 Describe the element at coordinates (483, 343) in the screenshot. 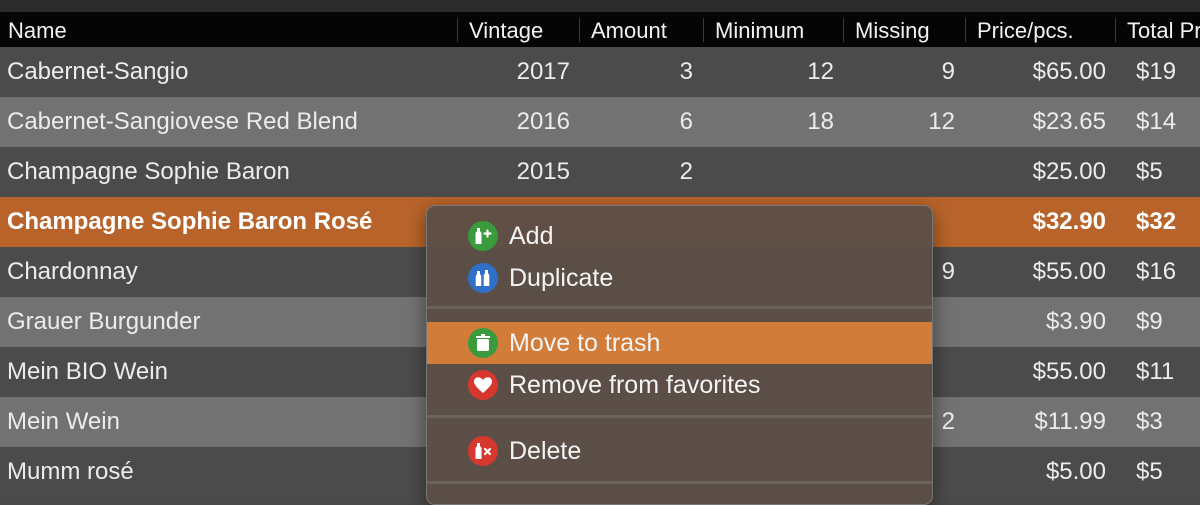

I see `trash-icon` at that location.